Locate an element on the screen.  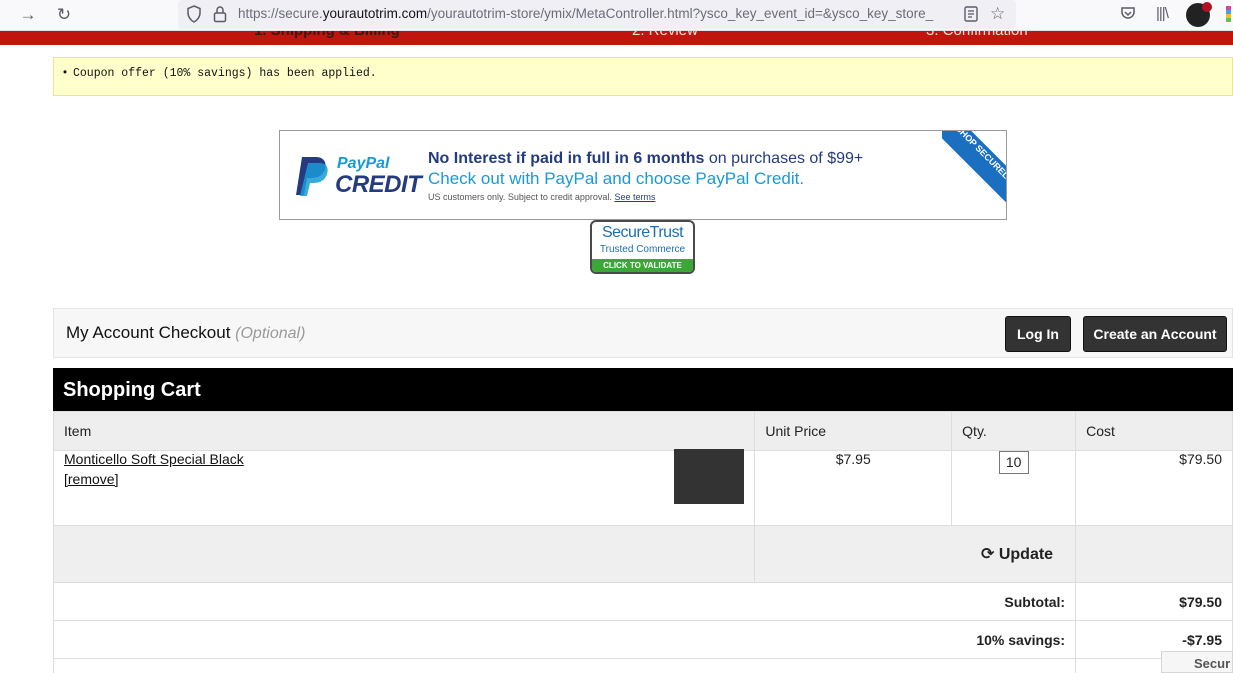
forward-icon: → is located at coordinates (28, 15).